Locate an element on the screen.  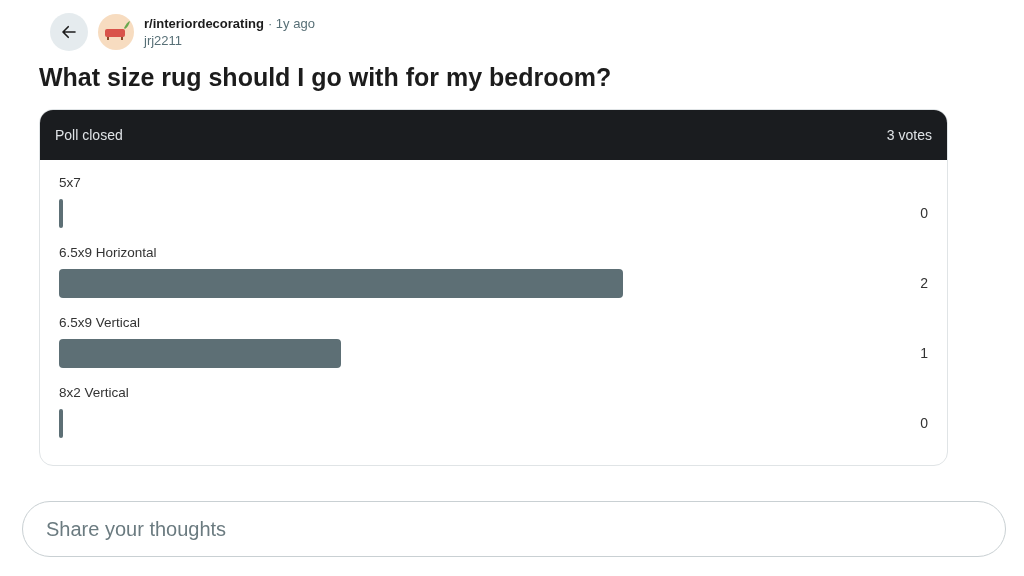
back-button is located at coordinates (69, 32).